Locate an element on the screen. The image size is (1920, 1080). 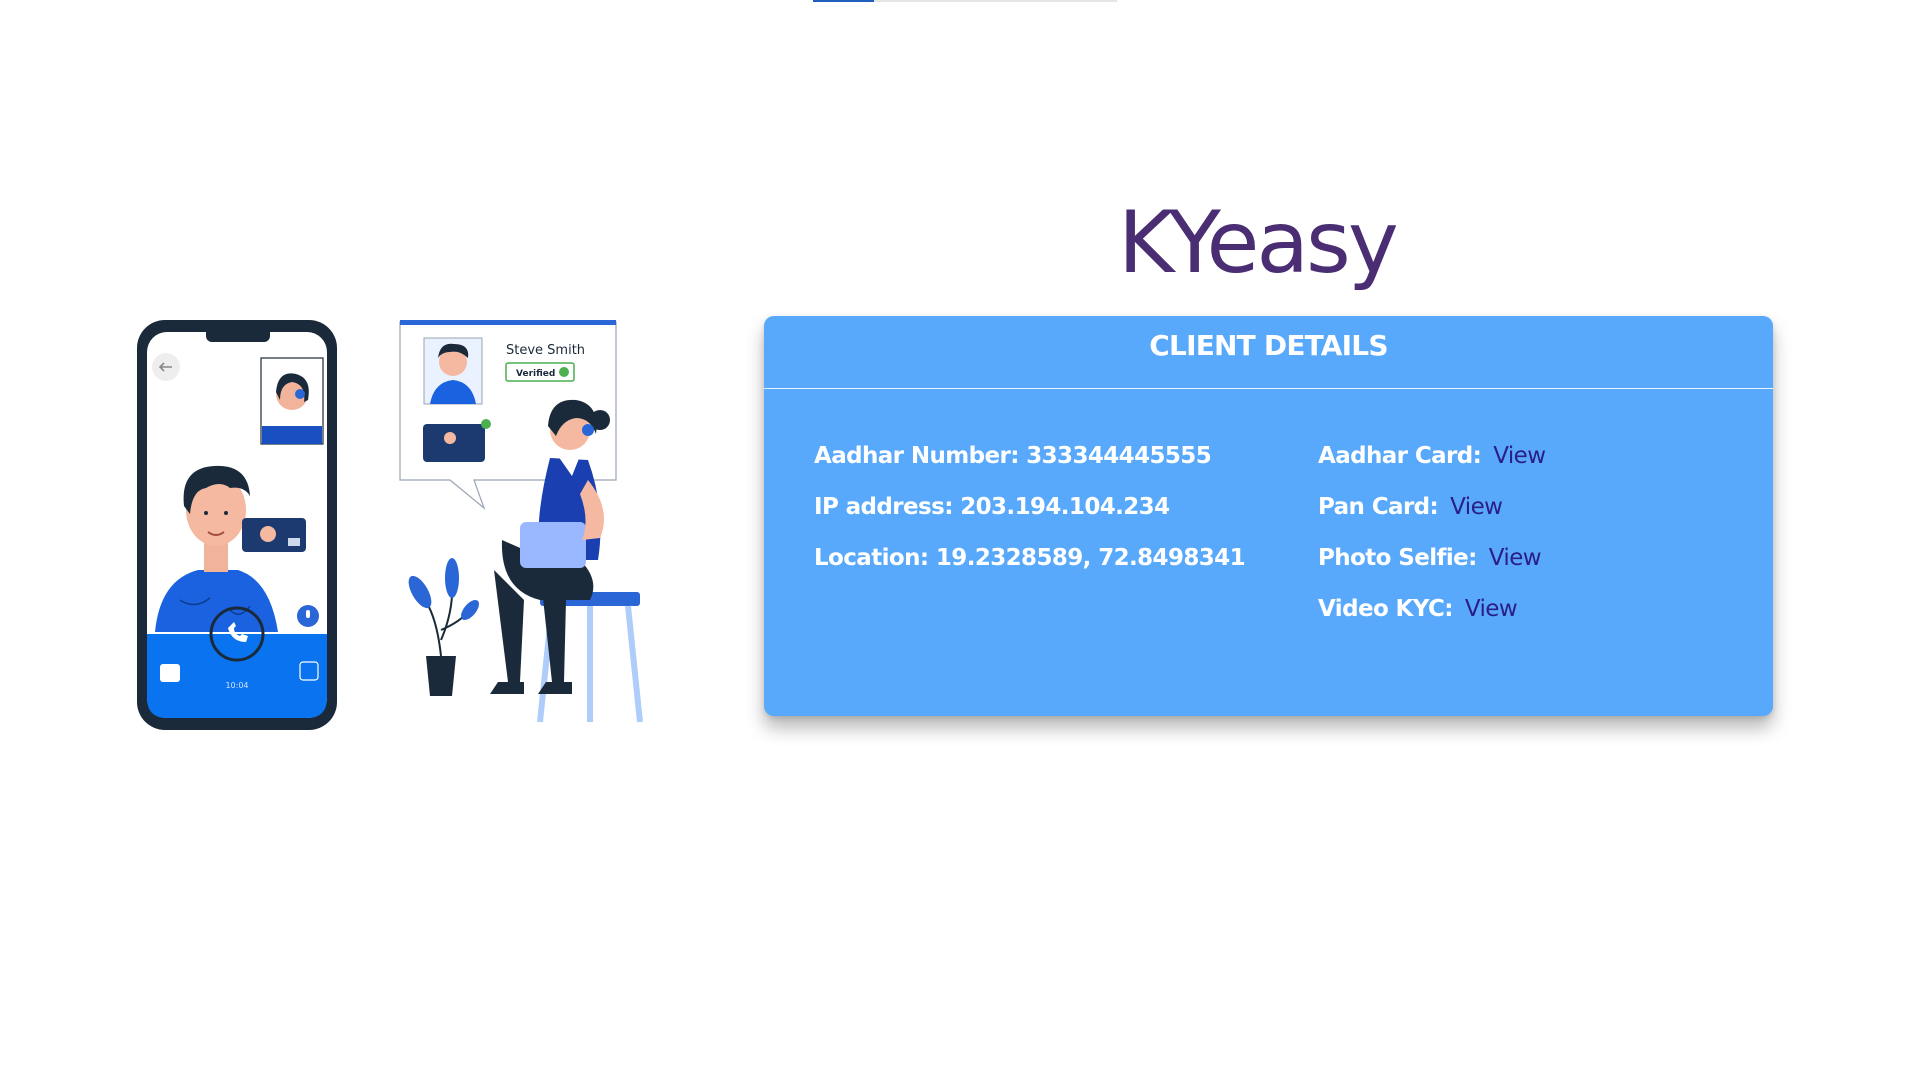
laptop-icon is located at coordinates (553, 545).